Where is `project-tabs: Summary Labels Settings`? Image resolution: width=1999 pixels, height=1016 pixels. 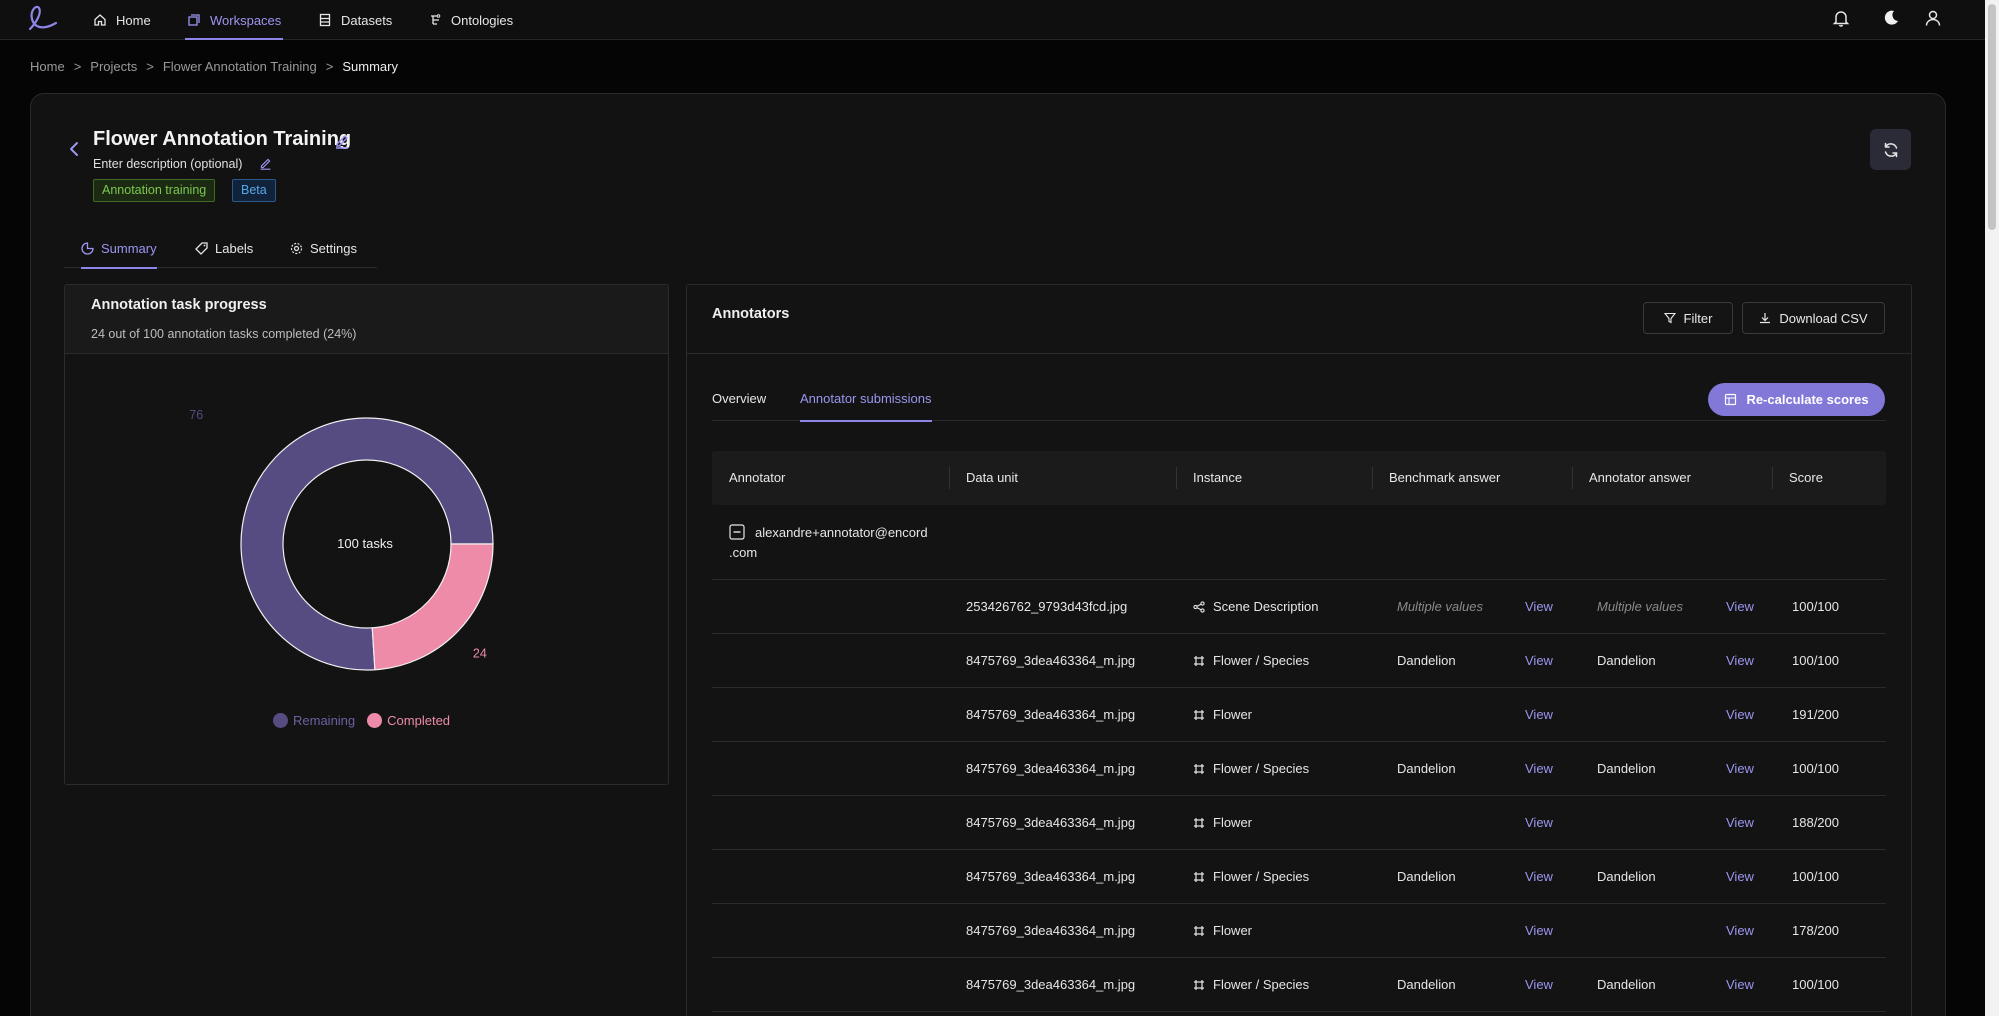 project-tabs: Summary Labels Settings is located at coordinates (220, 248).